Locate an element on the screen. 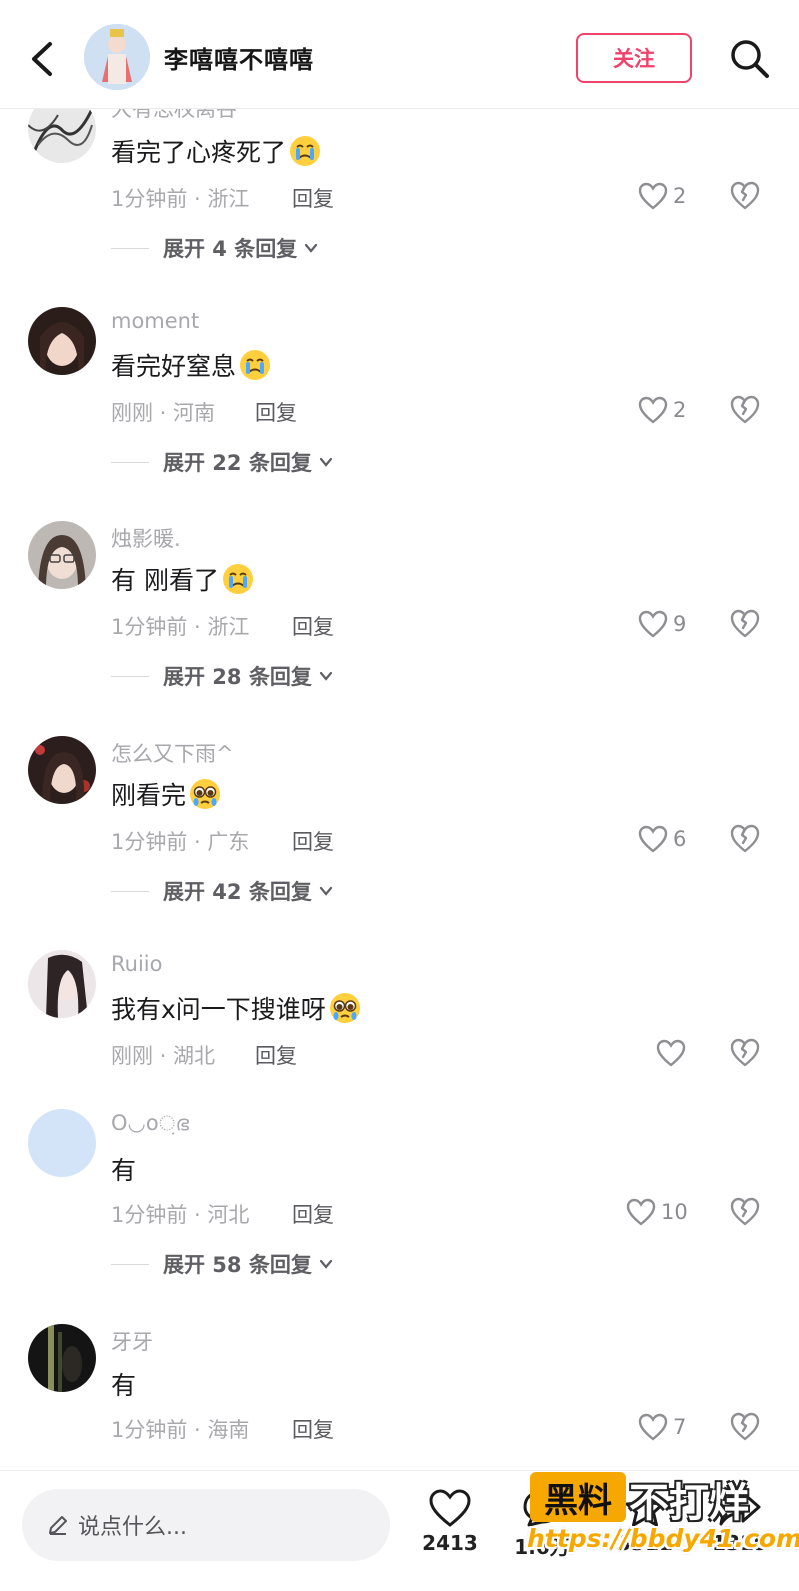 The width and height of the screenshot is (799, 1591). comment-location: 河北 is located at coordinates (228, 1215).